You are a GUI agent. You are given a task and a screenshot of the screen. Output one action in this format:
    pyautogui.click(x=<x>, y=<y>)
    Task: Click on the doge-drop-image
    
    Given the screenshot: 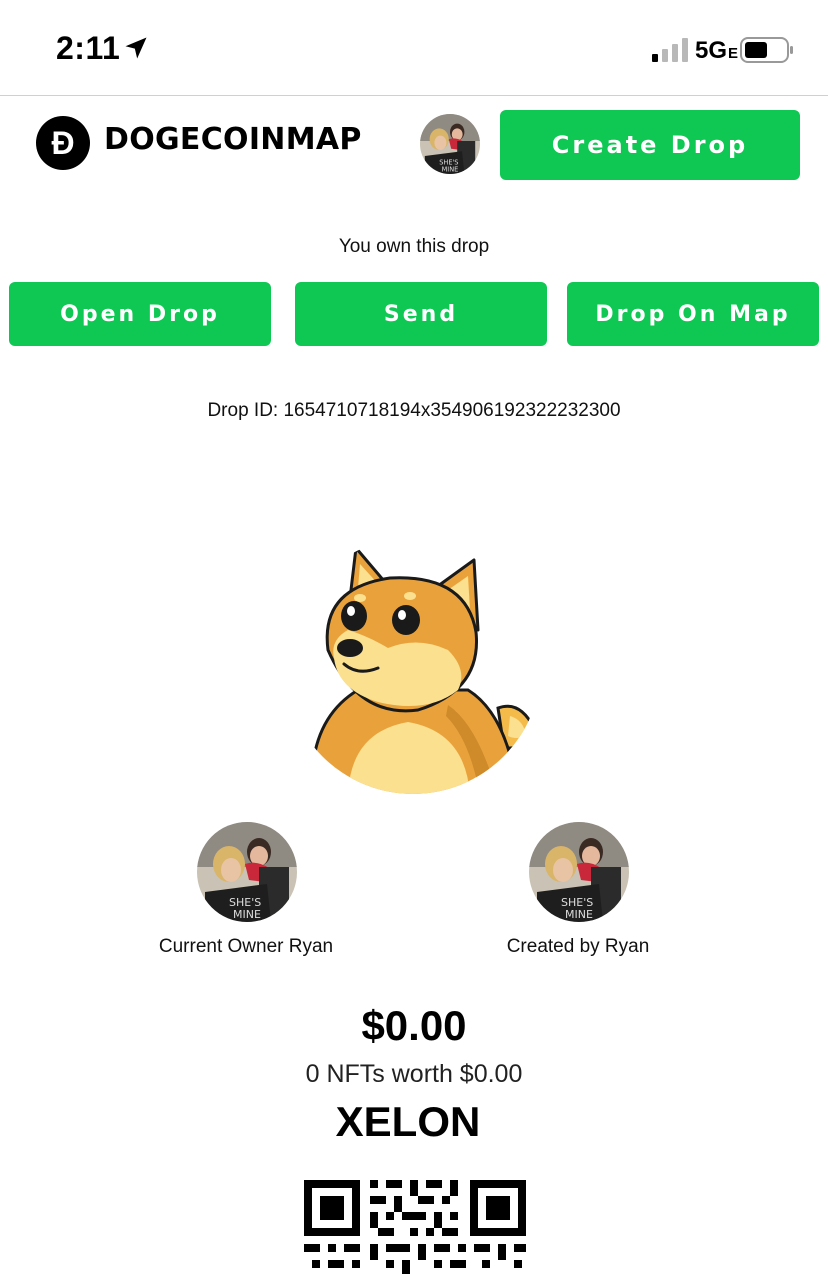 What is the action you would take?
    pyautogui.click(x=423, y=670)
    